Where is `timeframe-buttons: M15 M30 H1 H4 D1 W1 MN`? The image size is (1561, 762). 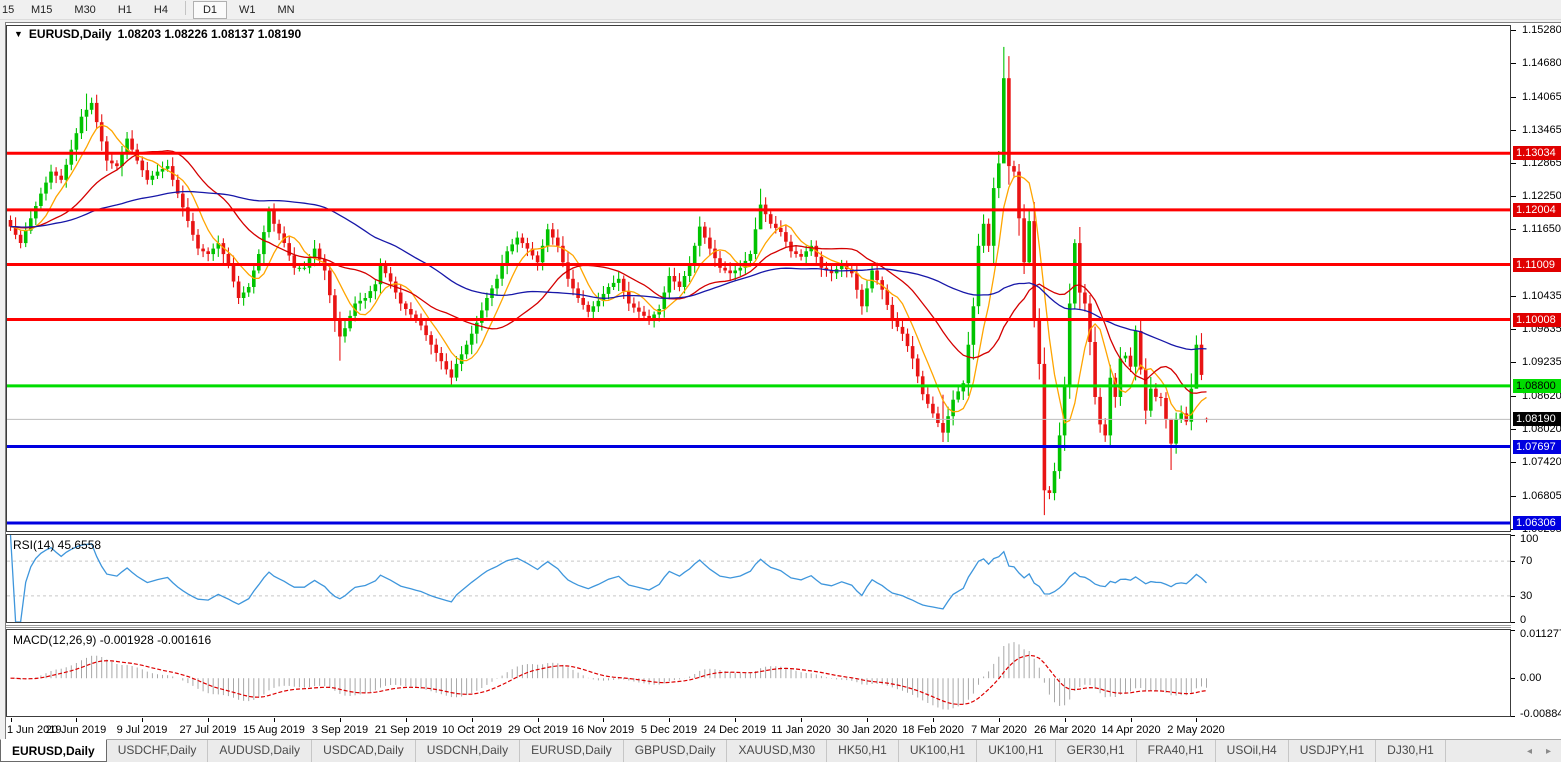 timeframe-buttons: M15 M30 H1 H4 D1 W1 MN is located at coordinates (163, 9).